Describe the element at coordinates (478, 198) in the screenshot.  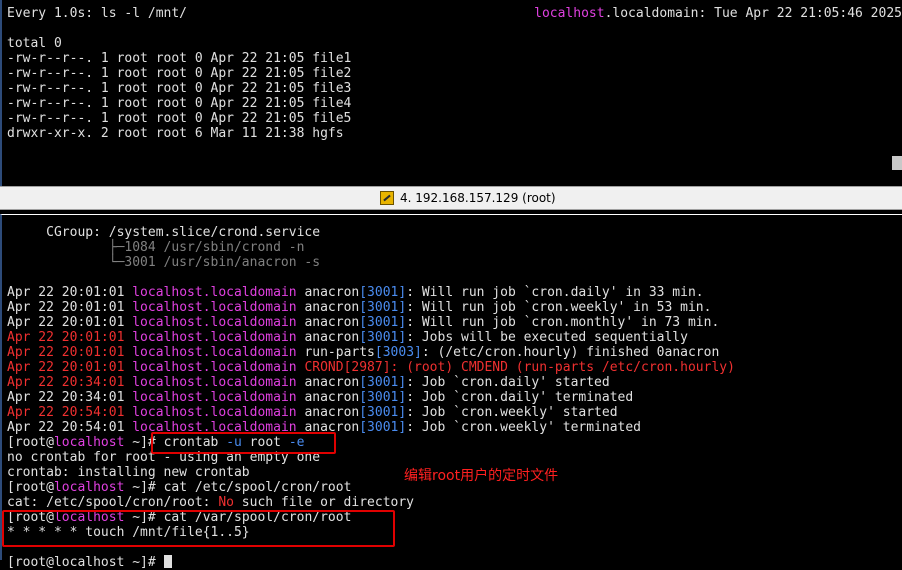
I see `session-tab-label: 4. 192.168.157.129 (root)` at that location.